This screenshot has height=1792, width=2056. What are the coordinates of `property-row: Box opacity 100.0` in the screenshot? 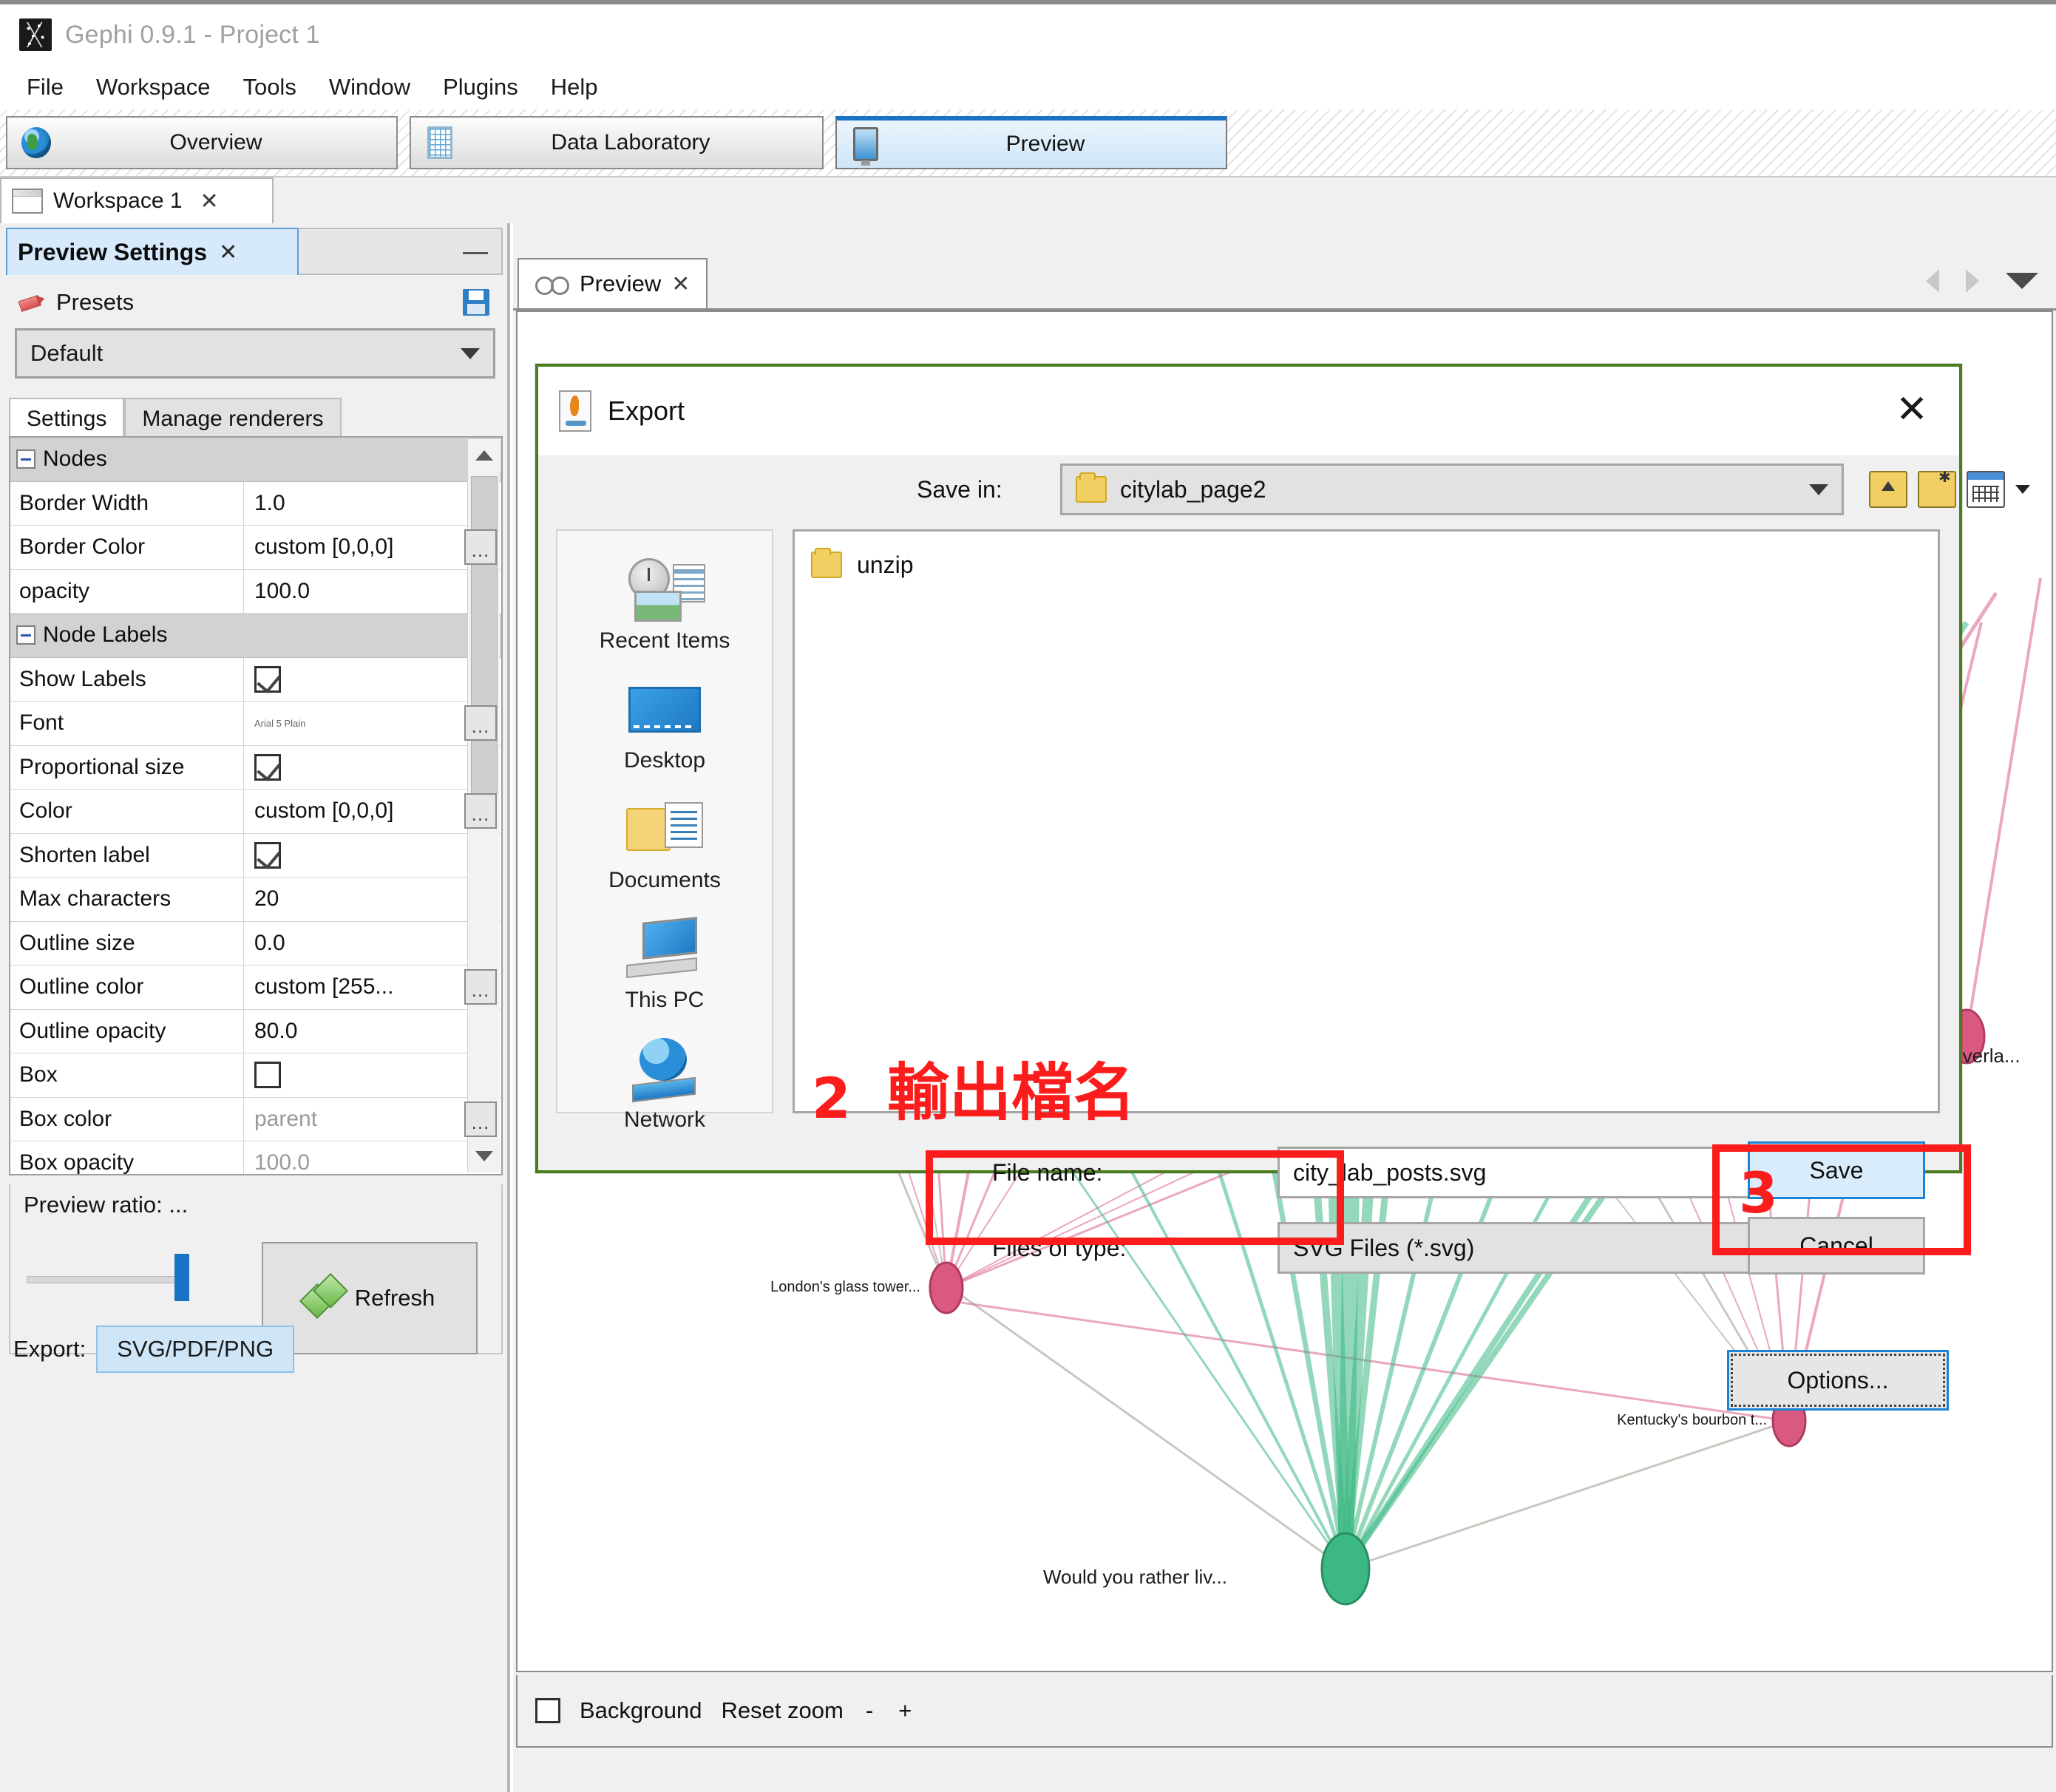 It's located at (256, 1158).